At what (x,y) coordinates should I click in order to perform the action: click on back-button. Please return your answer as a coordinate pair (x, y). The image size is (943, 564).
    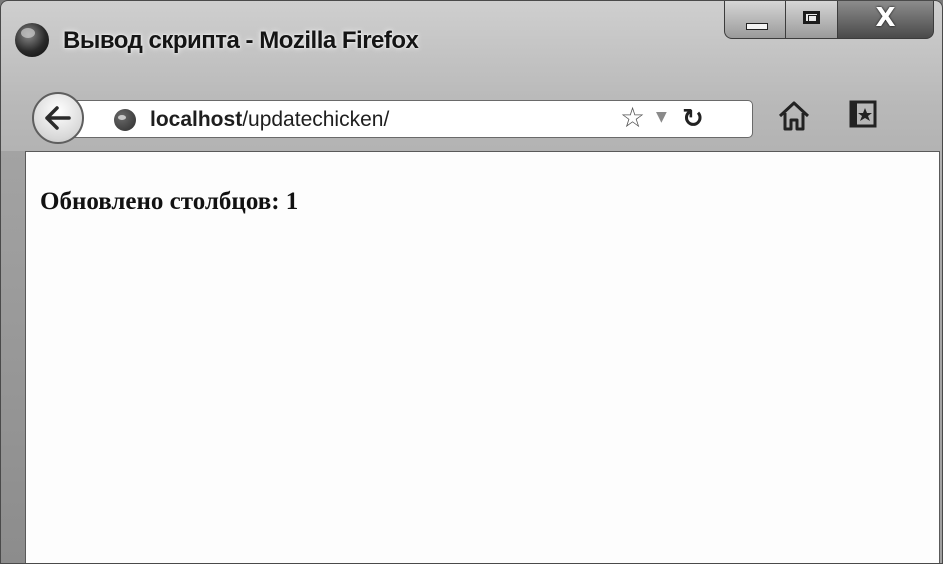
    Looking at the image, I should click on (58, 118).